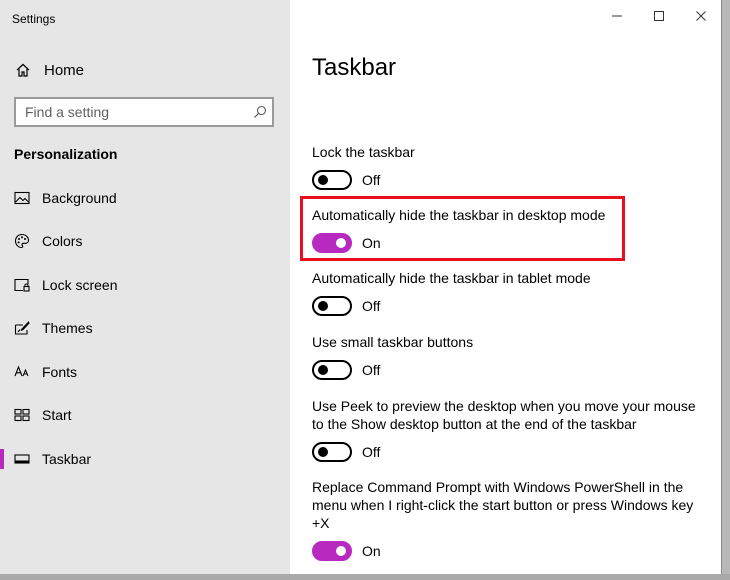  What do you see at coordinates (2, 459) in the screenshot?
I see `selected-indicator` at bounding box center [2, 459].